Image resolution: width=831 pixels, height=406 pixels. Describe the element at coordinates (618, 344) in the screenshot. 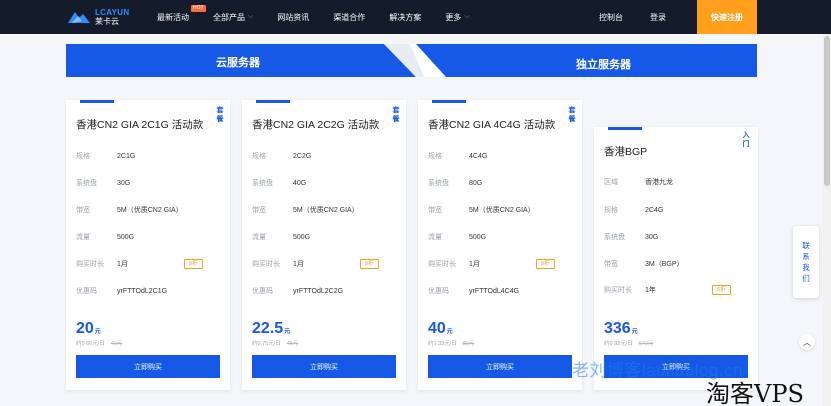

I see `daily-price: 约0.92元/日` at that location.